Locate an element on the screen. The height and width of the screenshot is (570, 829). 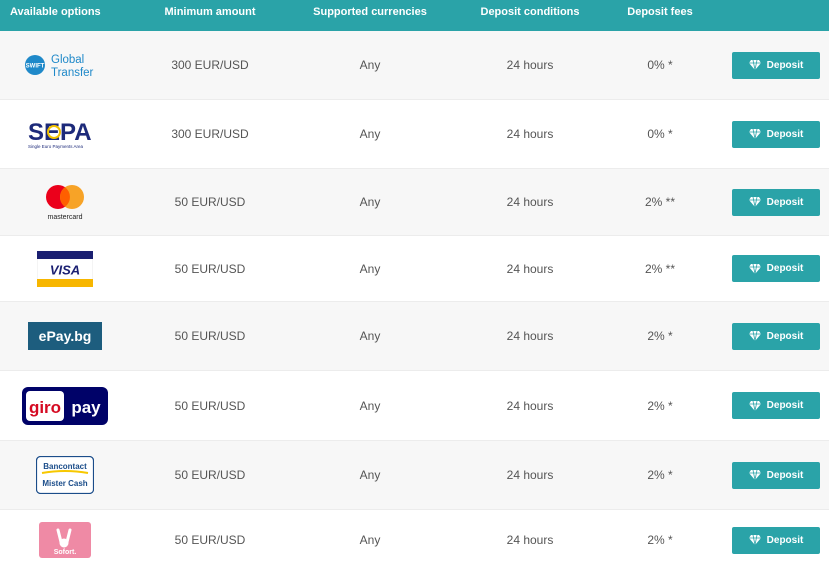
logo-cell: VISA is located at coordinates (65, 268).